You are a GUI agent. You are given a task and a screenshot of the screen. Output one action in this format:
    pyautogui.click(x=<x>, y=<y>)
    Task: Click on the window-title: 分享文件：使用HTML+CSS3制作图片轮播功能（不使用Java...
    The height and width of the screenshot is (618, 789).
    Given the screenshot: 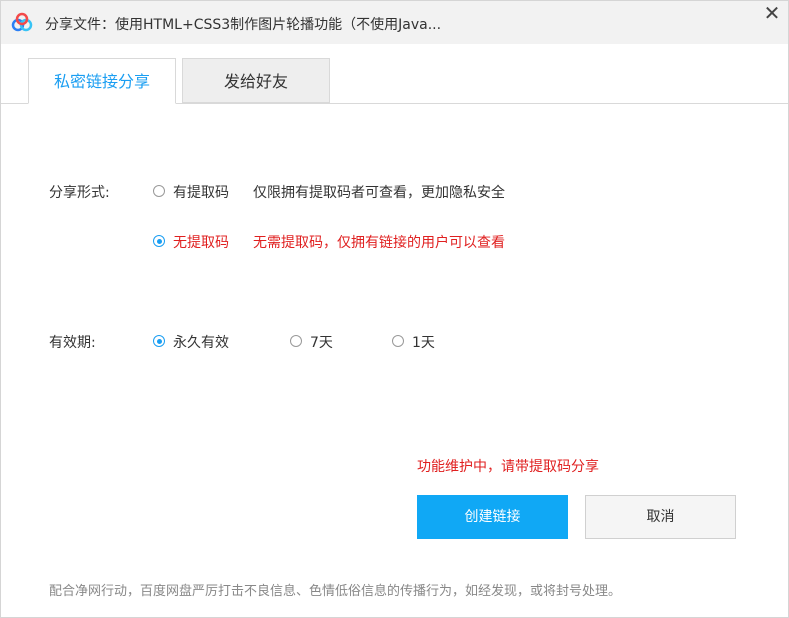 What is the action you would take?
    pyautogui.click(x=243, y=25)
    